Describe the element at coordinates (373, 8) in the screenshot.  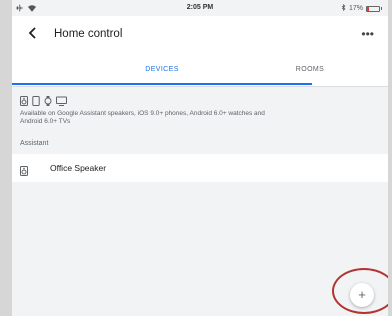
I see `battery-icon` at that location.